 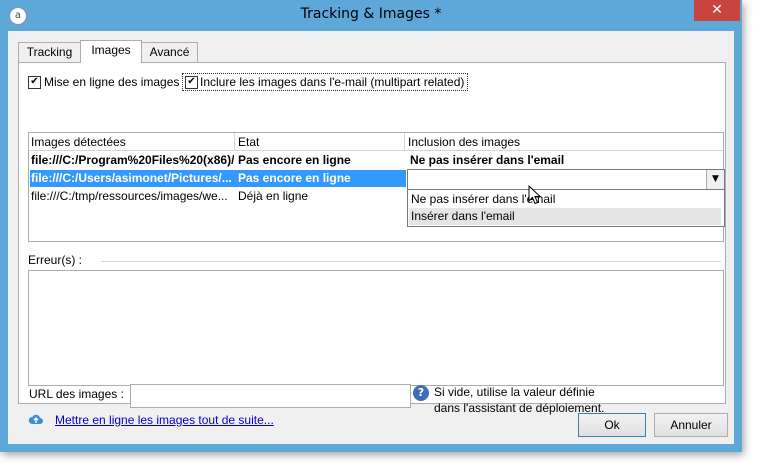 What do you see at coordinates (715, 179) in the screenshot?
I see `chevron-down-icon: ▼` at bounding box center [715, 179].